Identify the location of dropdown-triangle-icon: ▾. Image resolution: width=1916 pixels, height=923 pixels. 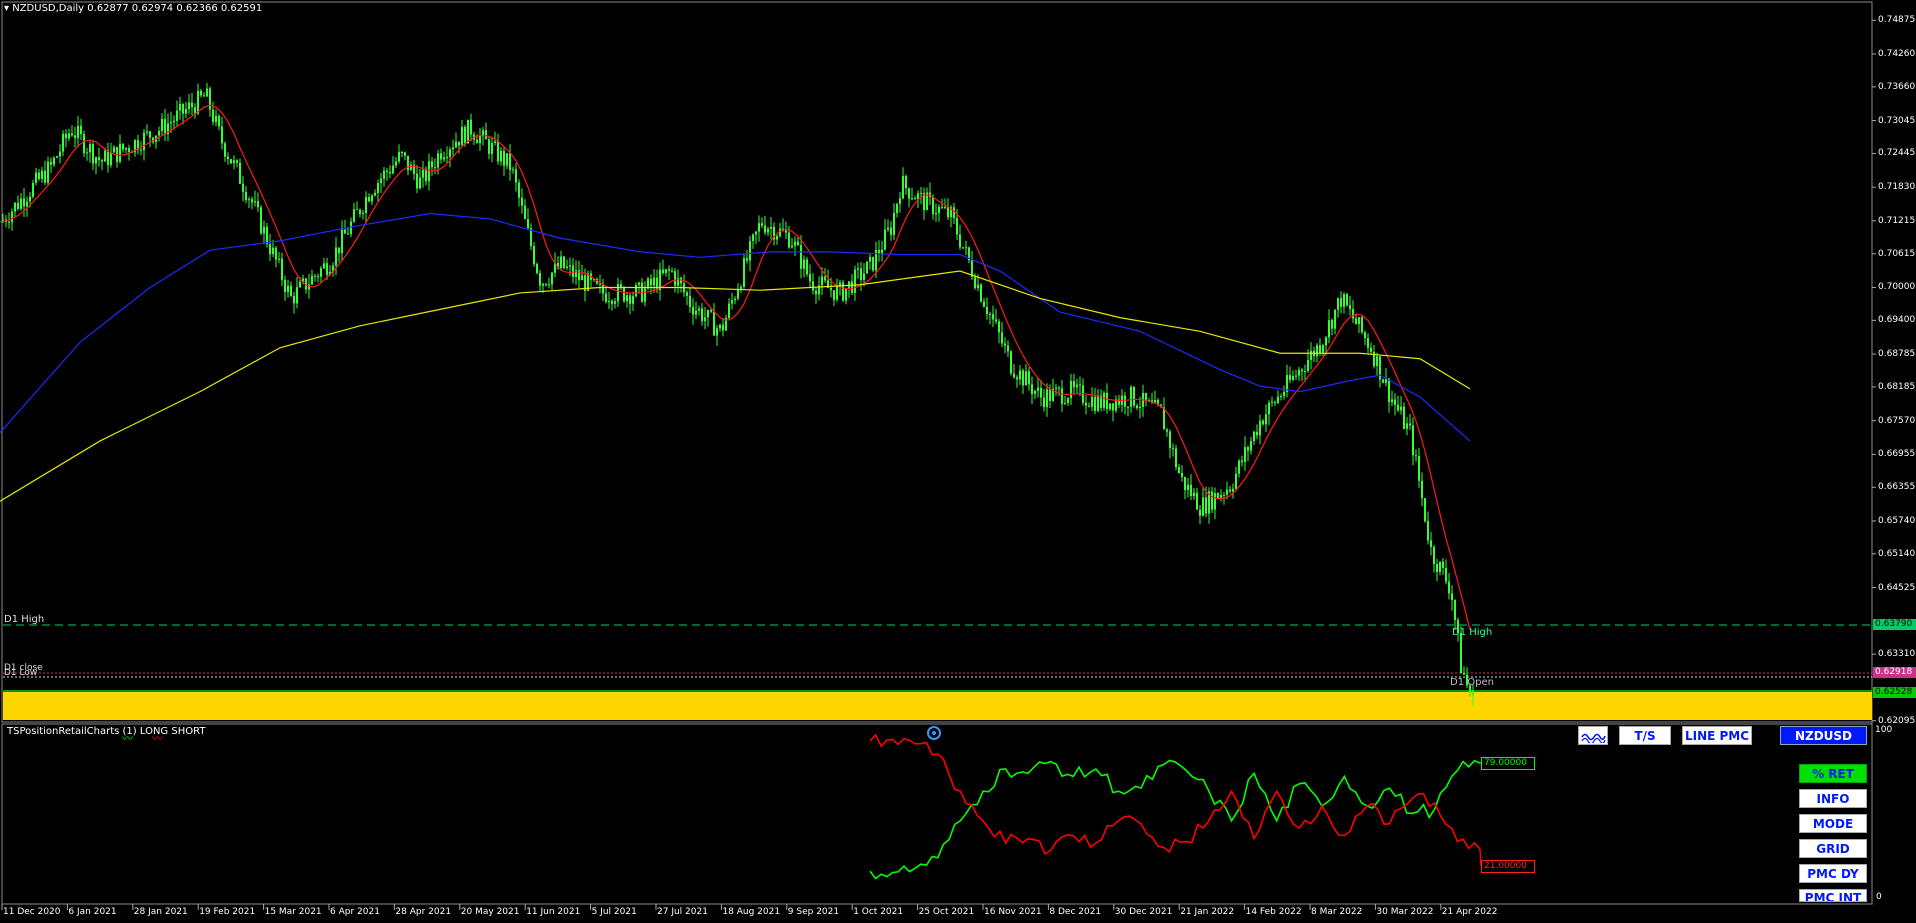
(6, 8).